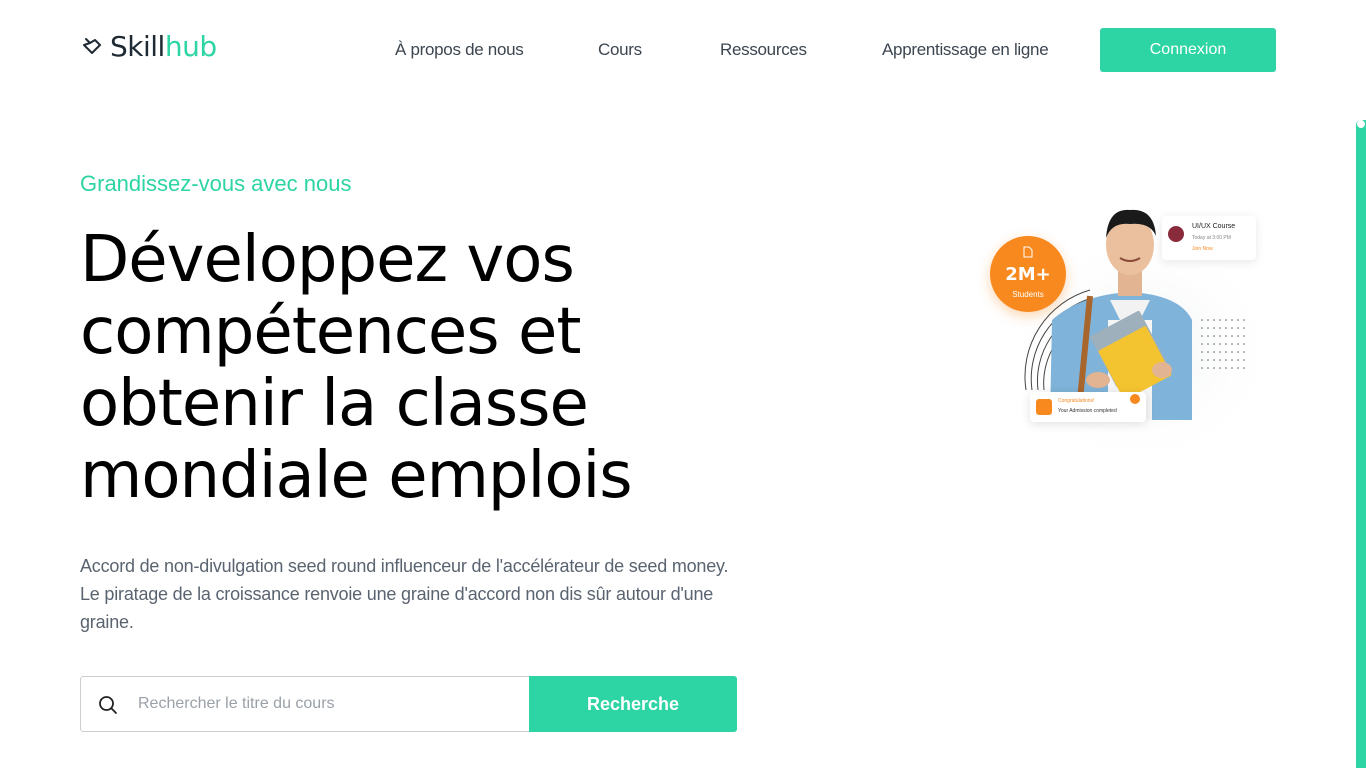  I want to click on search-button: Recherche, so click(633, 704).